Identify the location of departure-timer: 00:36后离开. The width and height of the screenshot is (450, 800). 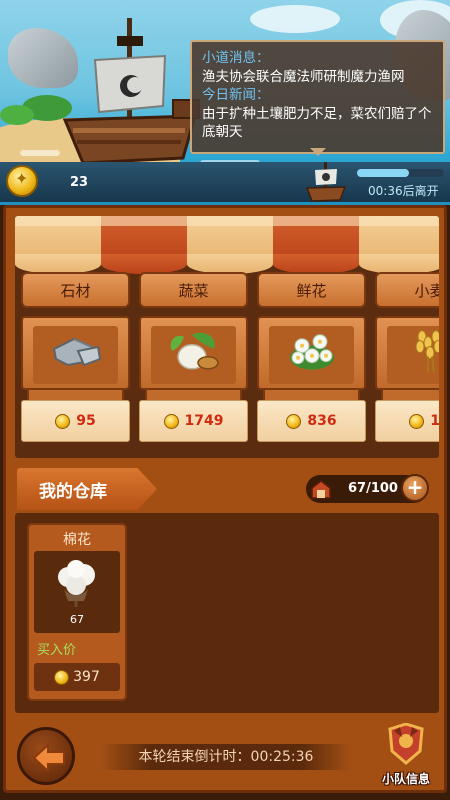
(403, 191).